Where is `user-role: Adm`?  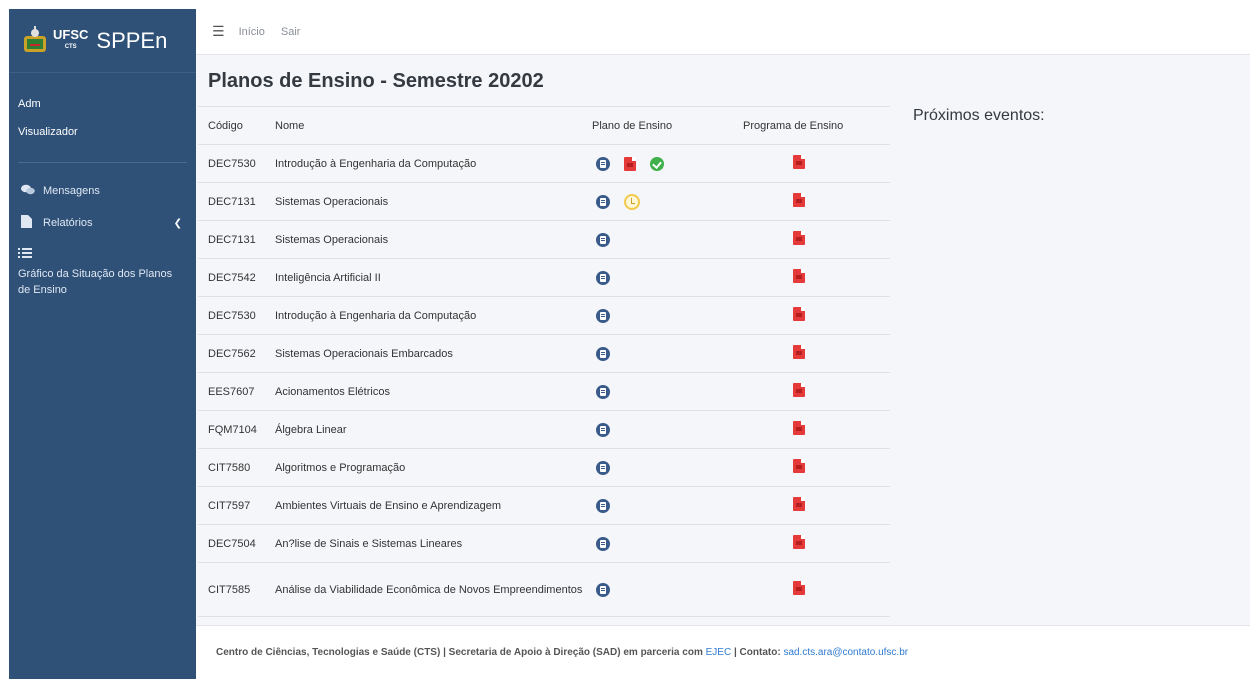
user-role: Adm is located at coordinates (107, 110).